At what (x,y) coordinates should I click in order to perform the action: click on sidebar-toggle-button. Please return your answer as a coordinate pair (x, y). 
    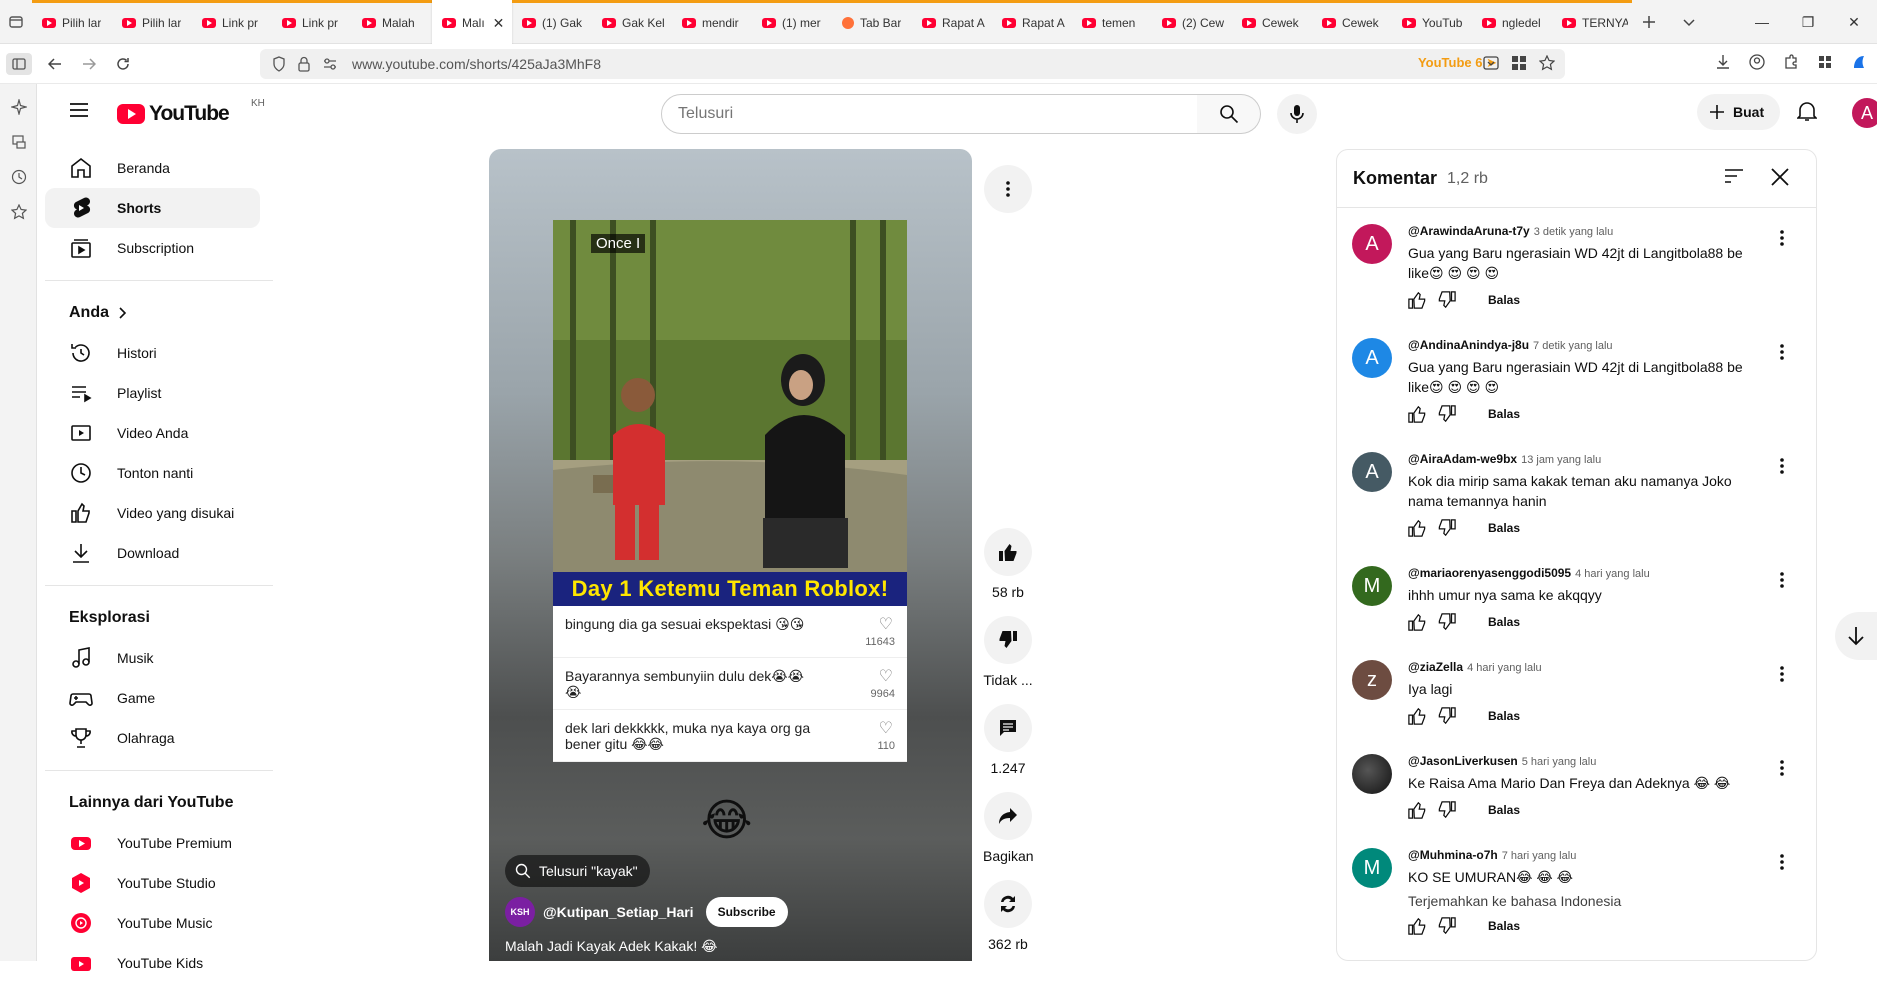
    Looking at the image, I should click on (19, 63).